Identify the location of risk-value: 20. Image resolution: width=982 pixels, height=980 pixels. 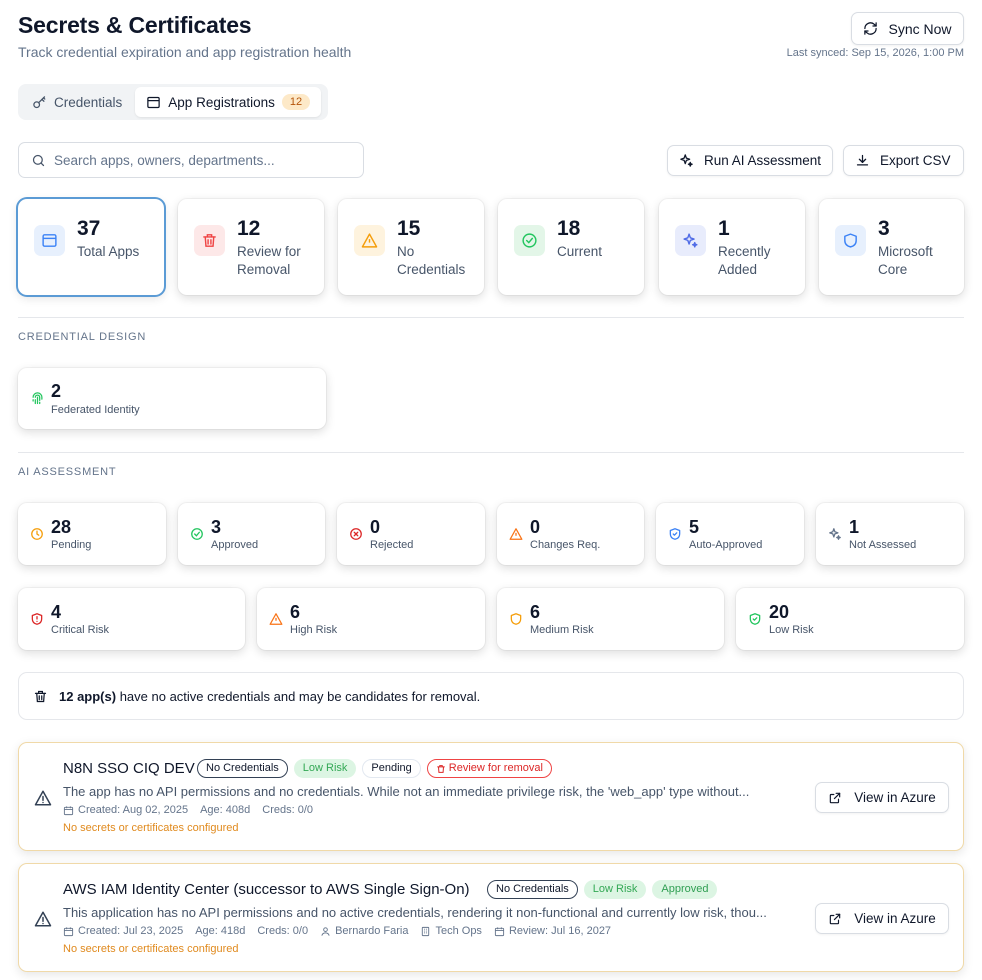
(779, 612).